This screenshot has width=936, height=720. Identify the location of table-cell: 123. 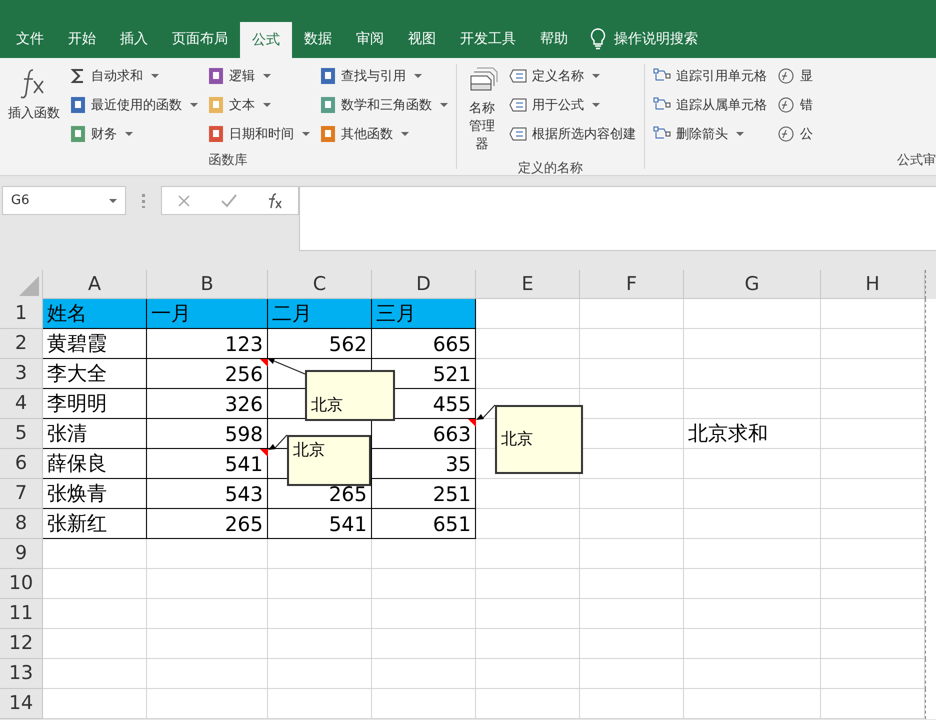
(207, 344).